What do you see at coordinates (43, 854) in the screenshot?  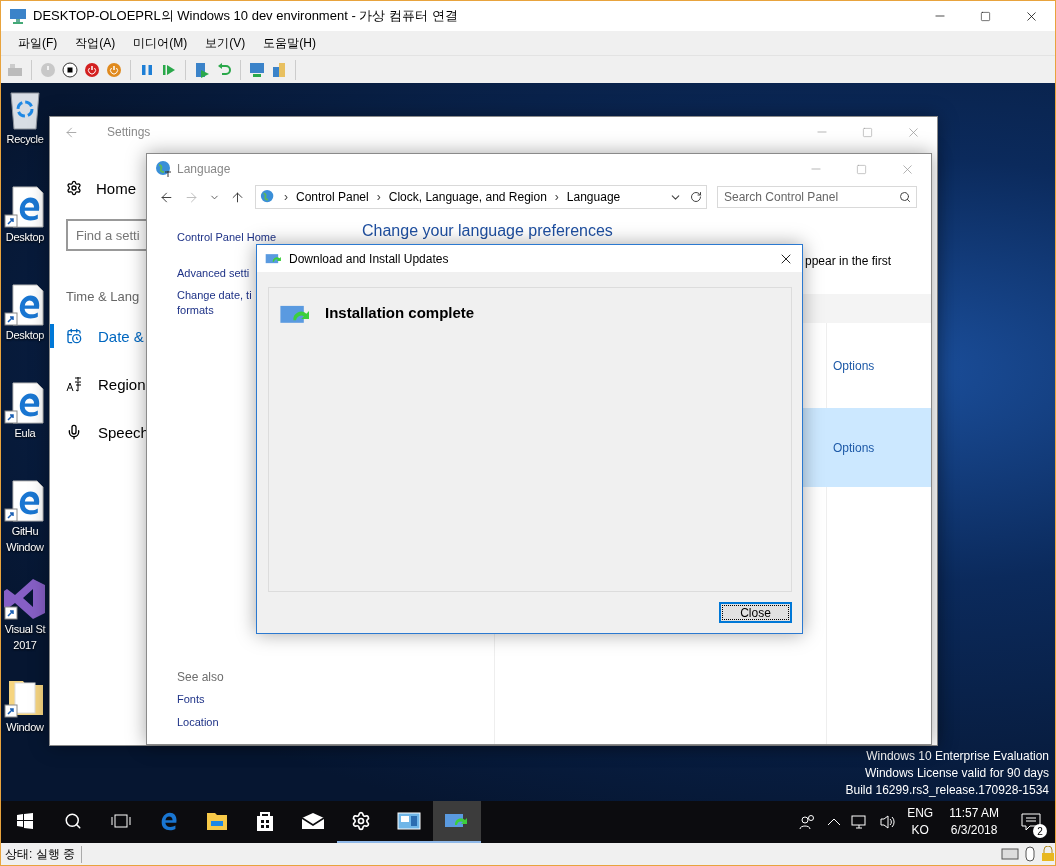 I see `status-text: 상태: 실행 중` at bounding box center [43, 854].